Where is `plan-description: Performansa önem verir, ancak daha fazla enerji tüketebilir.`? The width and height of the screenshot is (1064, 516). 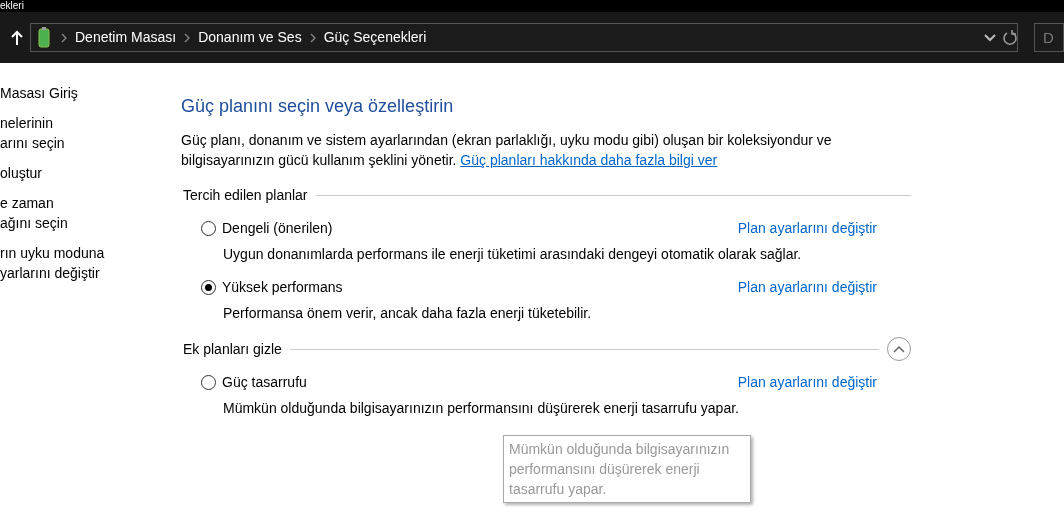
plan-description: Performansa önem verir, ancak daha fazla enerji tüketebilir. is located at coordinates (408, 313).